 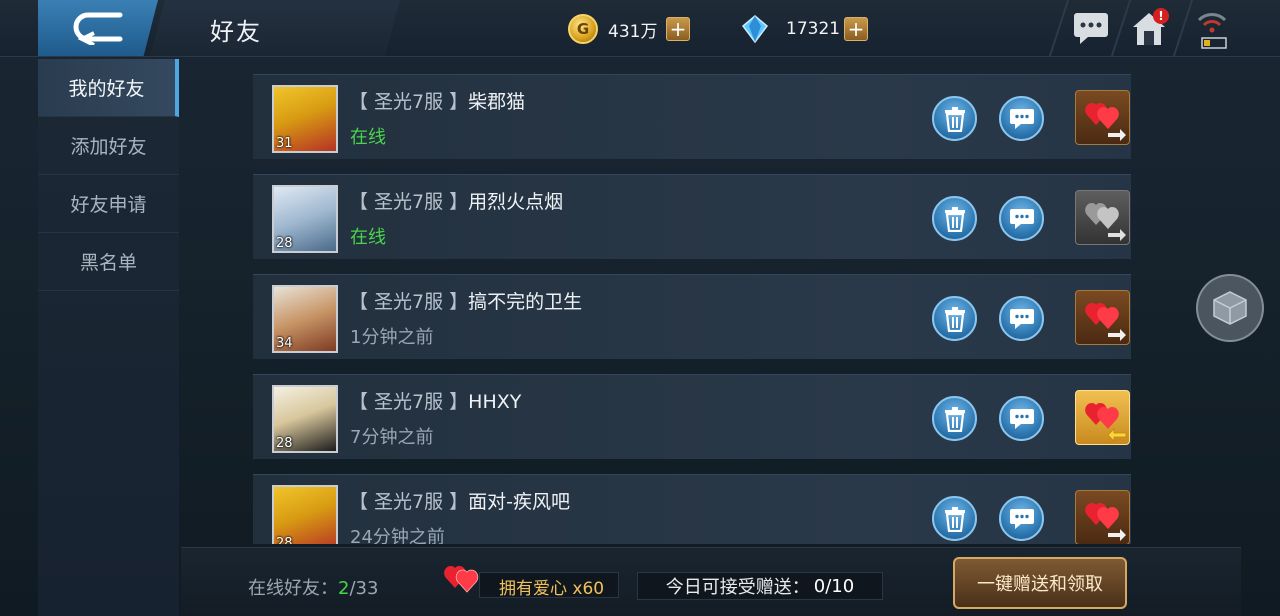 I want to click on receive-heart-button, so click(x=1102, y=417).